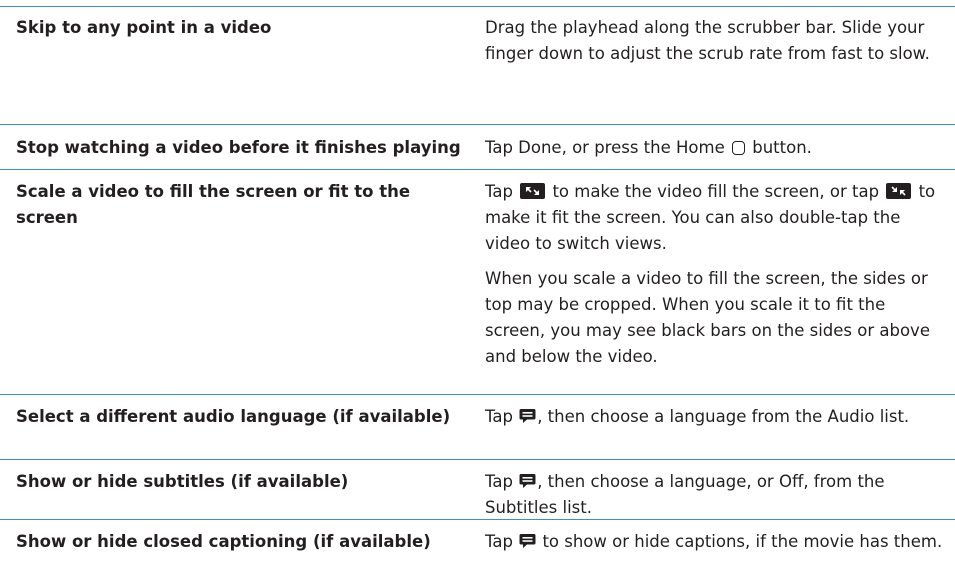  Describe the element at coordinates (182, 481) in the screenshot. I see `action-label: Show or hide subtitles (if available)` at that location.